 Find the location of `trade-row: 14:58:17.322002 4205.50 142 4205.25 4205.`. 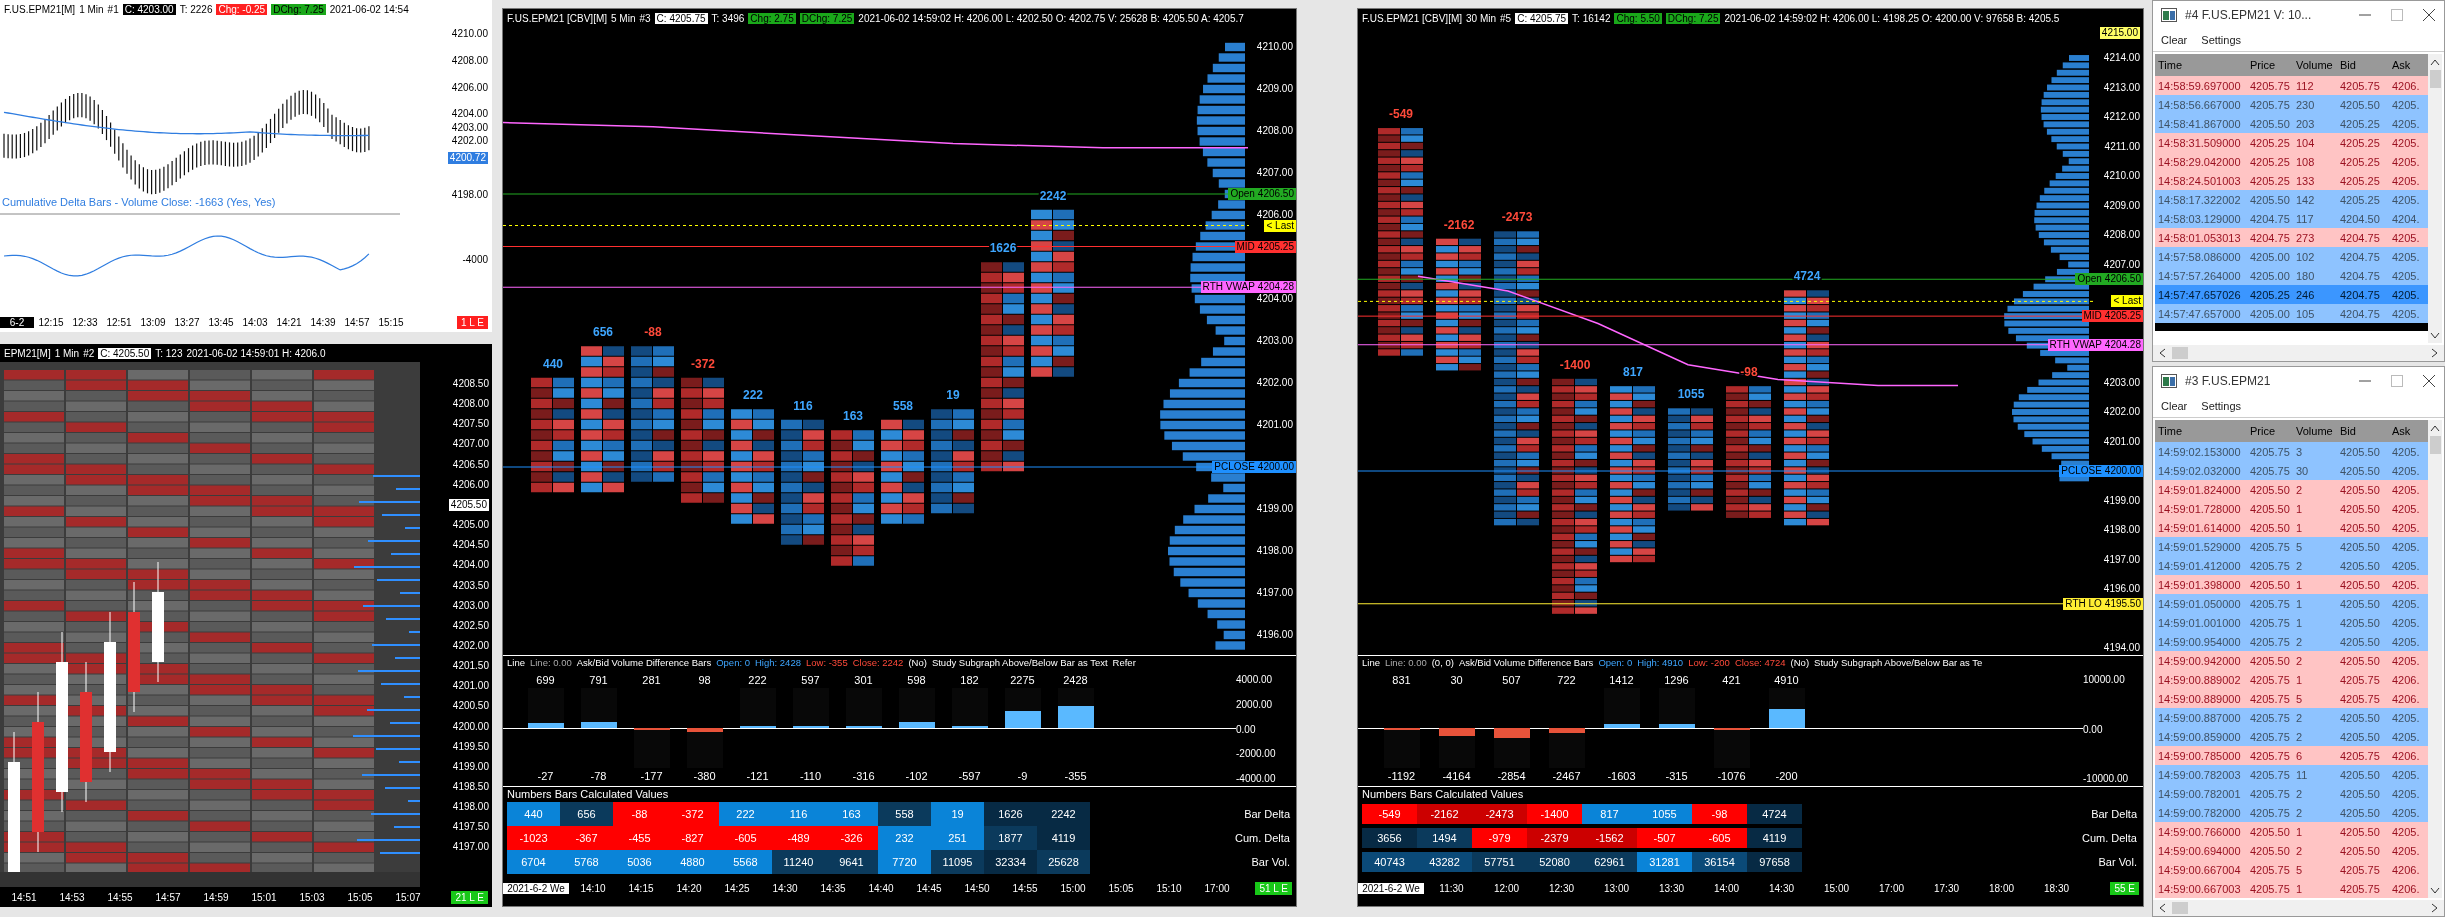

trade-row: 14:58:17.322002 4205.50 142 4205.25 4205. is located at coordinates (2291, 199).